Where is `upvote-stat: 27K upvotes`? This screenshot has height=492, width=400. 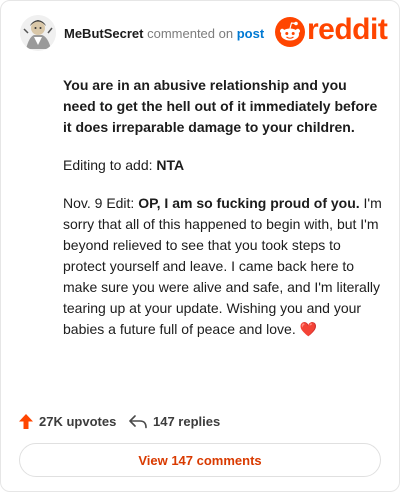
upvote-stat: 27K upvotes is located at coordinates (67, 421).